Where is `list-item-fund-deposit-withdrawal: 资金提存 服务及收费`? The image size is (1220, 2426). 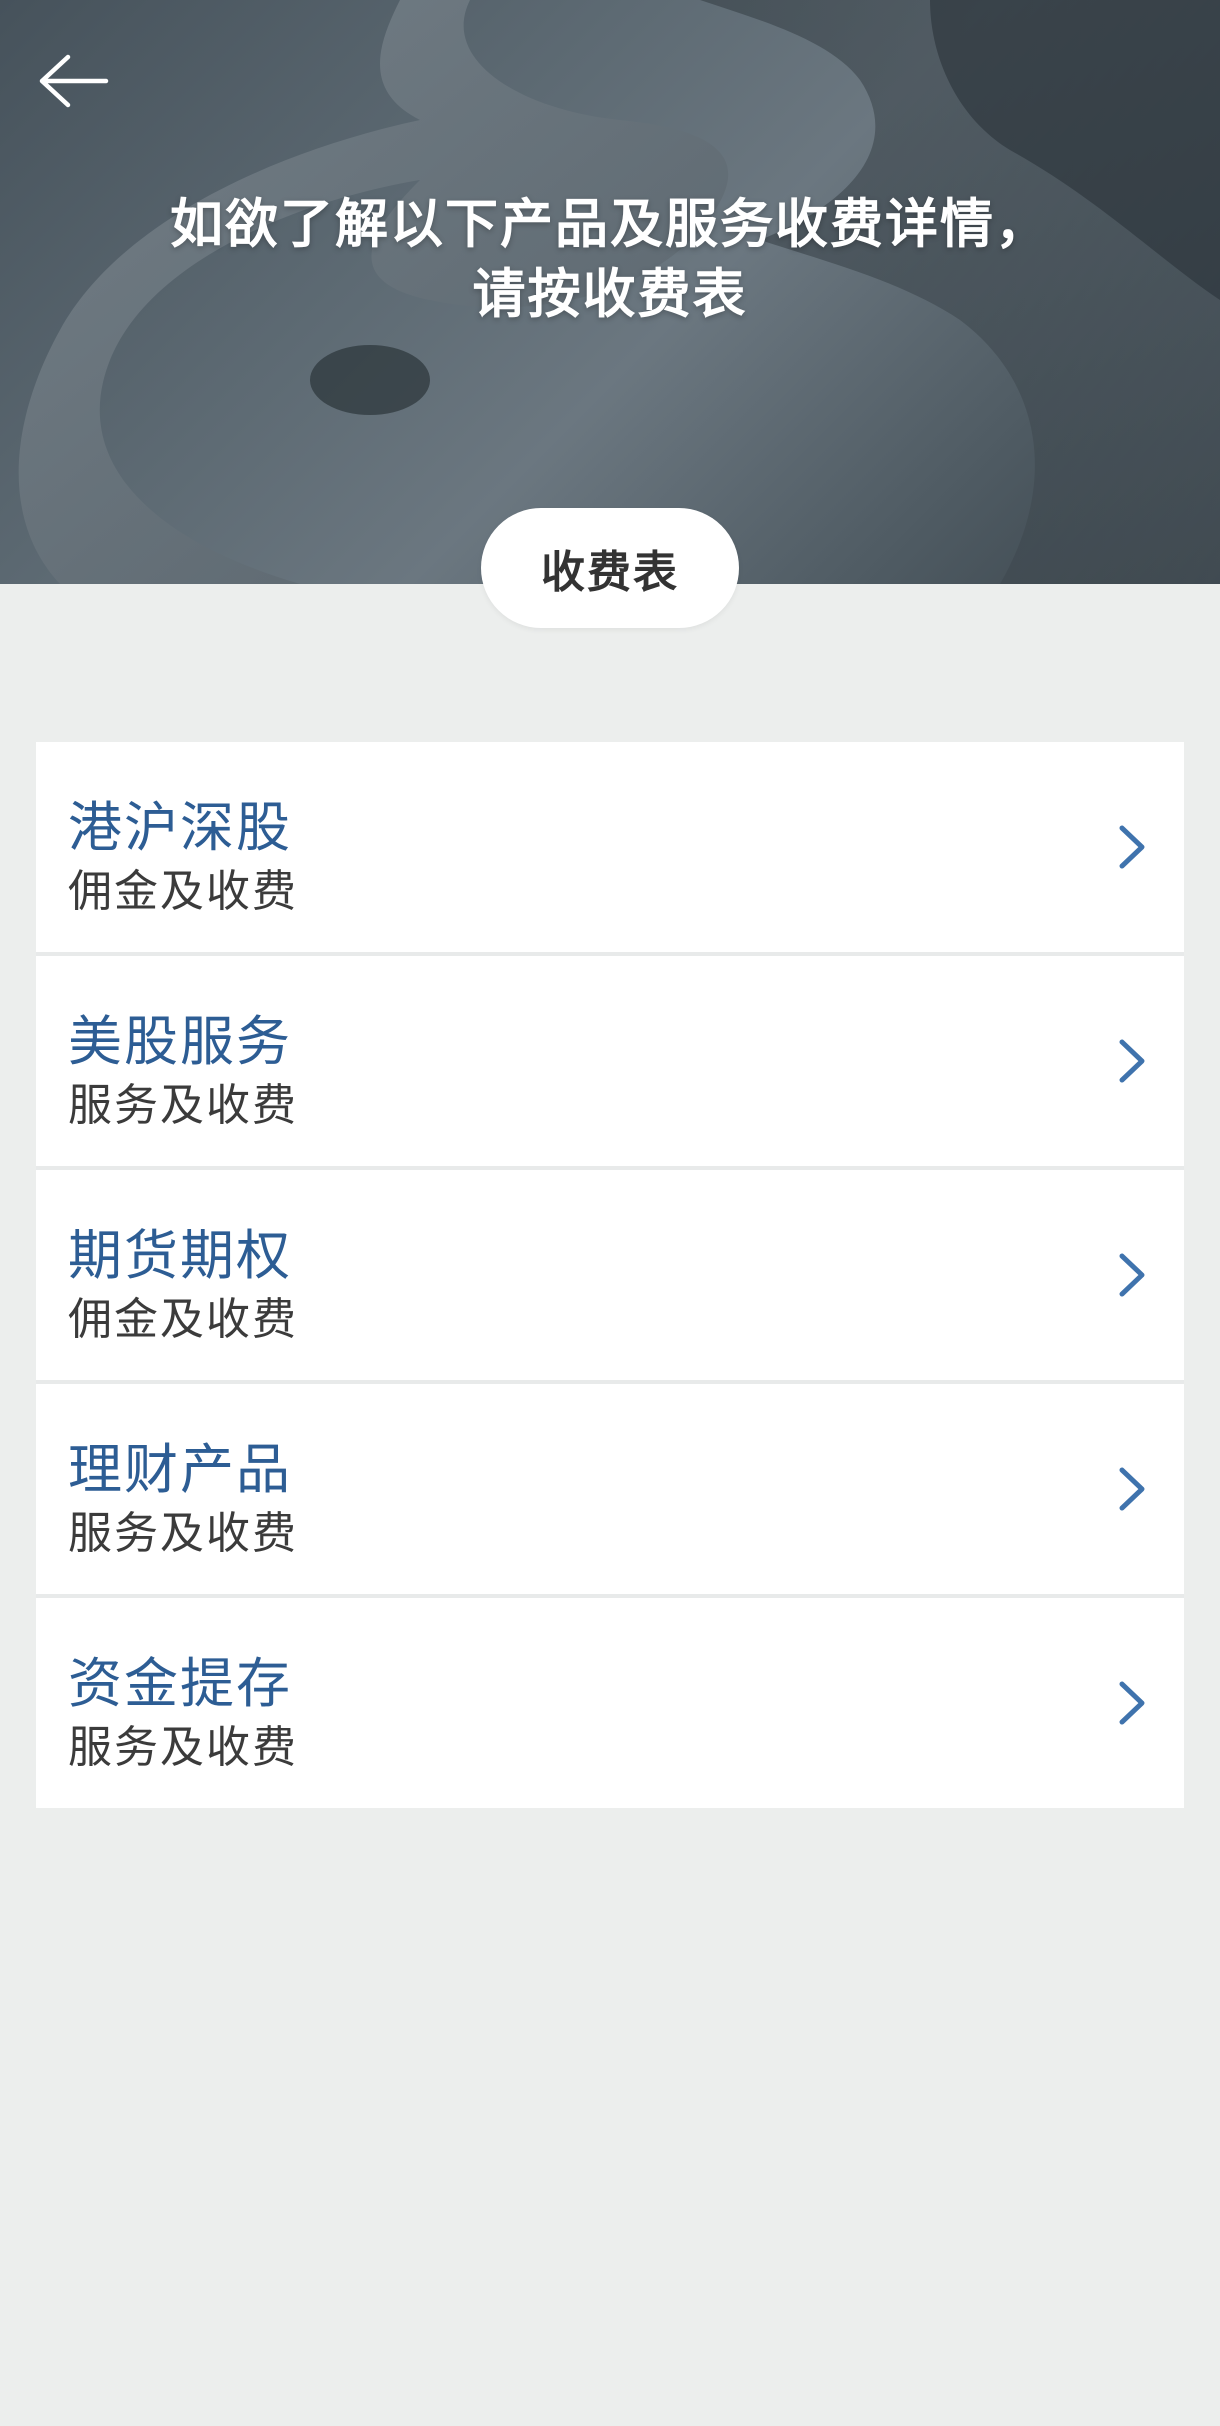 list-item-fund-deposit-withdrawal: 资金提存 服务及收费 is located at coordinates (610, 1703).